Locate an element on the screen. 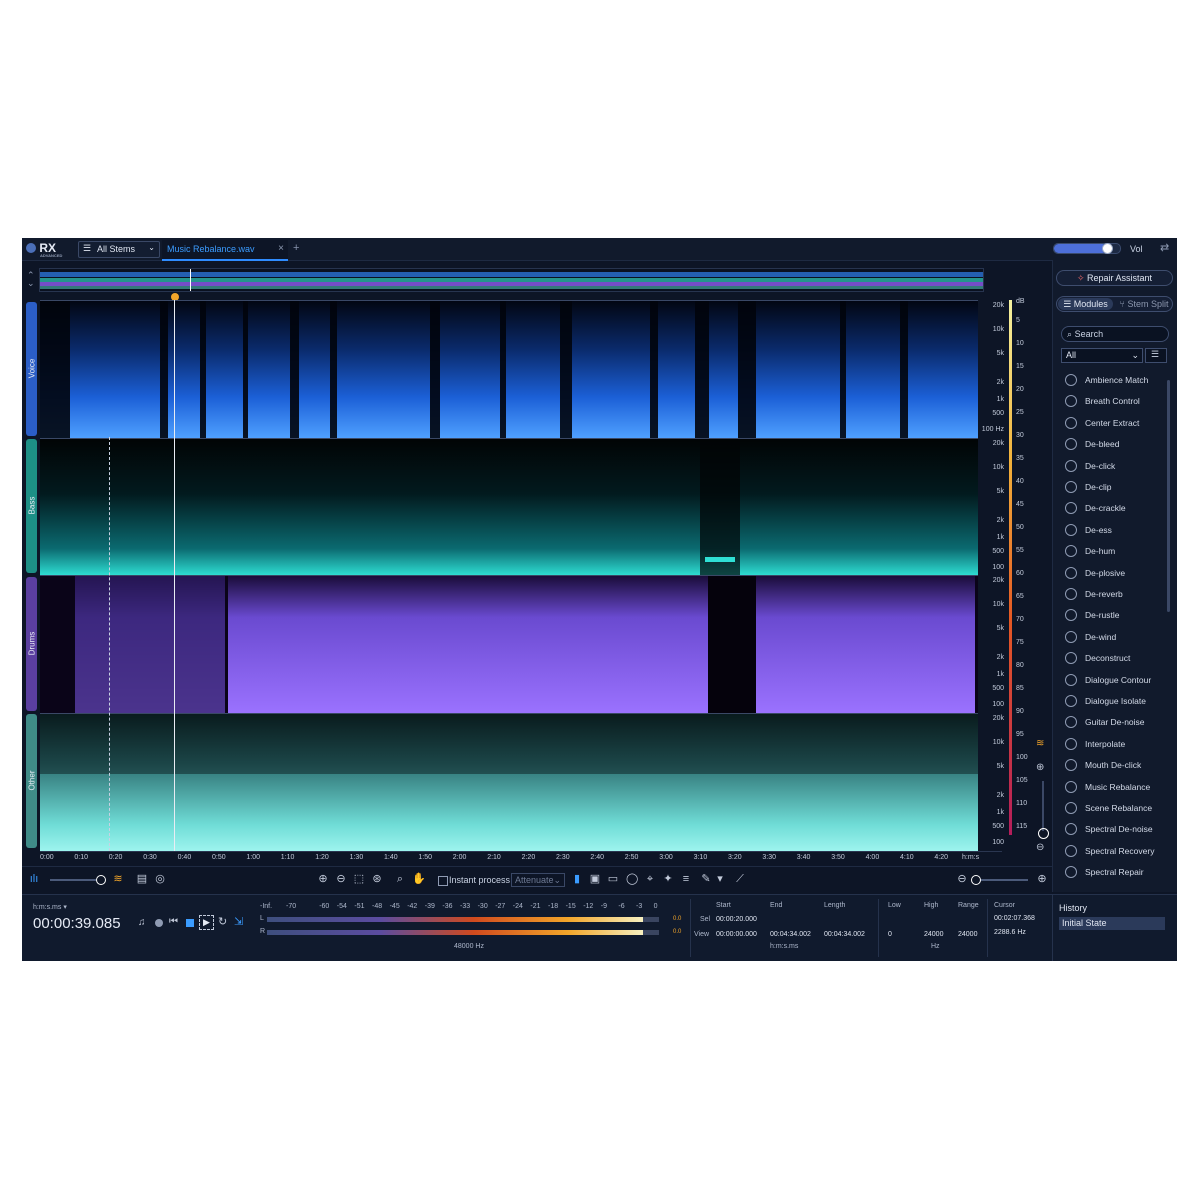  module-item: Guitar De-noise is located at coordinates (1114, 722).